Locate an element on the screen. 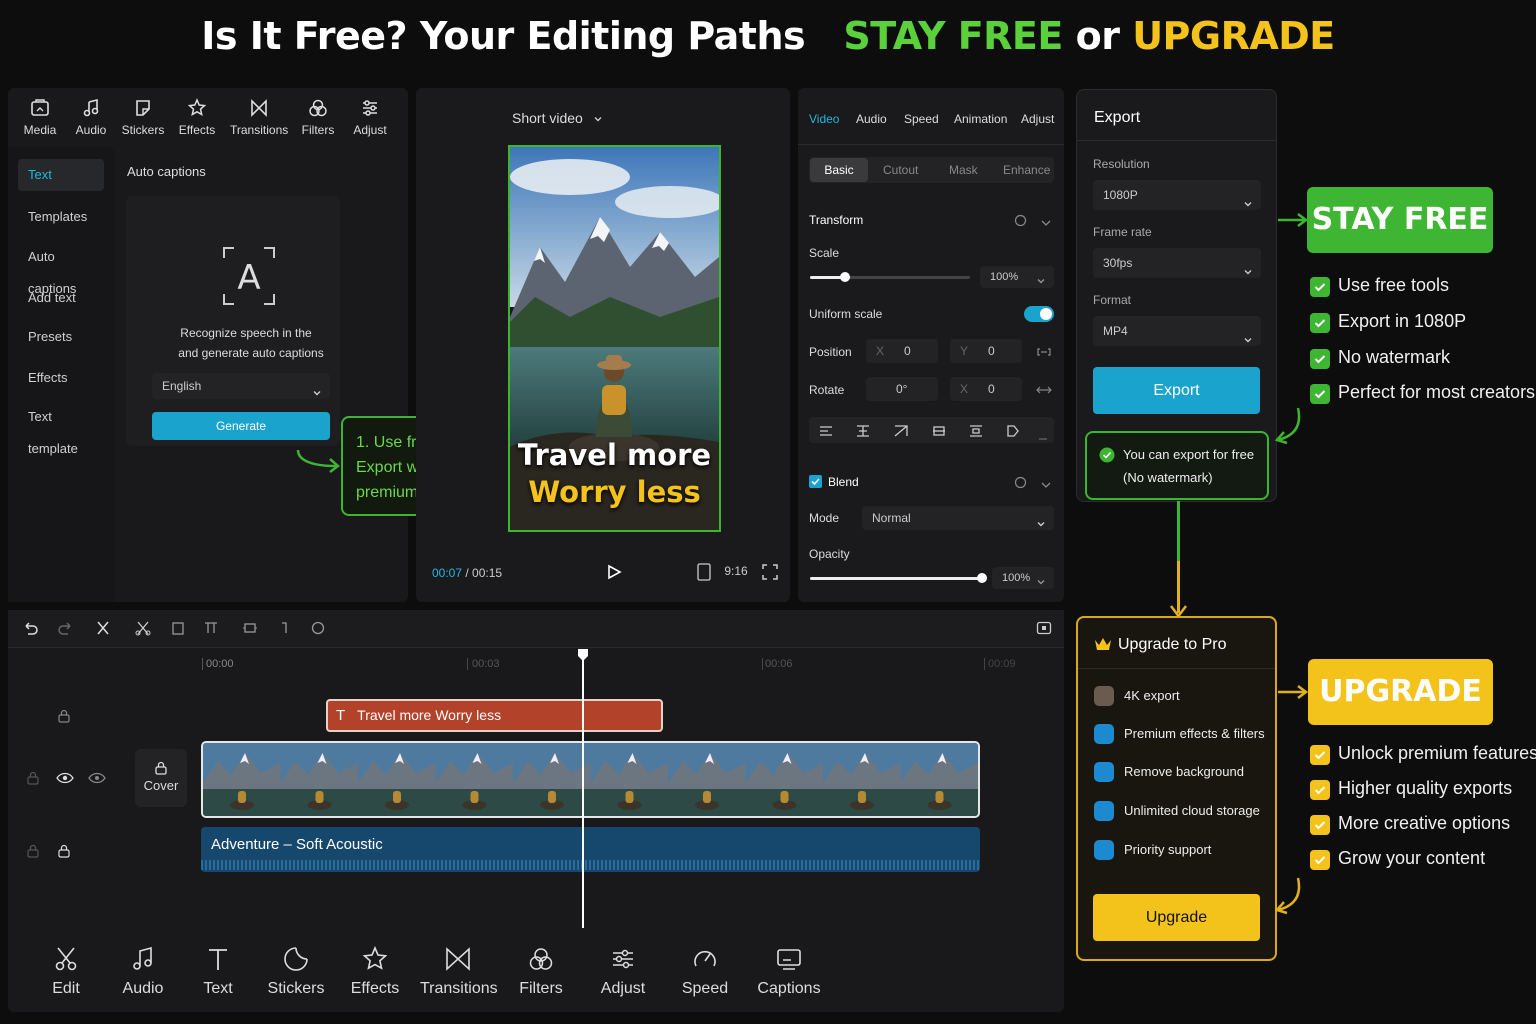 The height and width of the screenshot is (1024, 1536). resolution-select: 1080P is located at coordinates (1177, 195).